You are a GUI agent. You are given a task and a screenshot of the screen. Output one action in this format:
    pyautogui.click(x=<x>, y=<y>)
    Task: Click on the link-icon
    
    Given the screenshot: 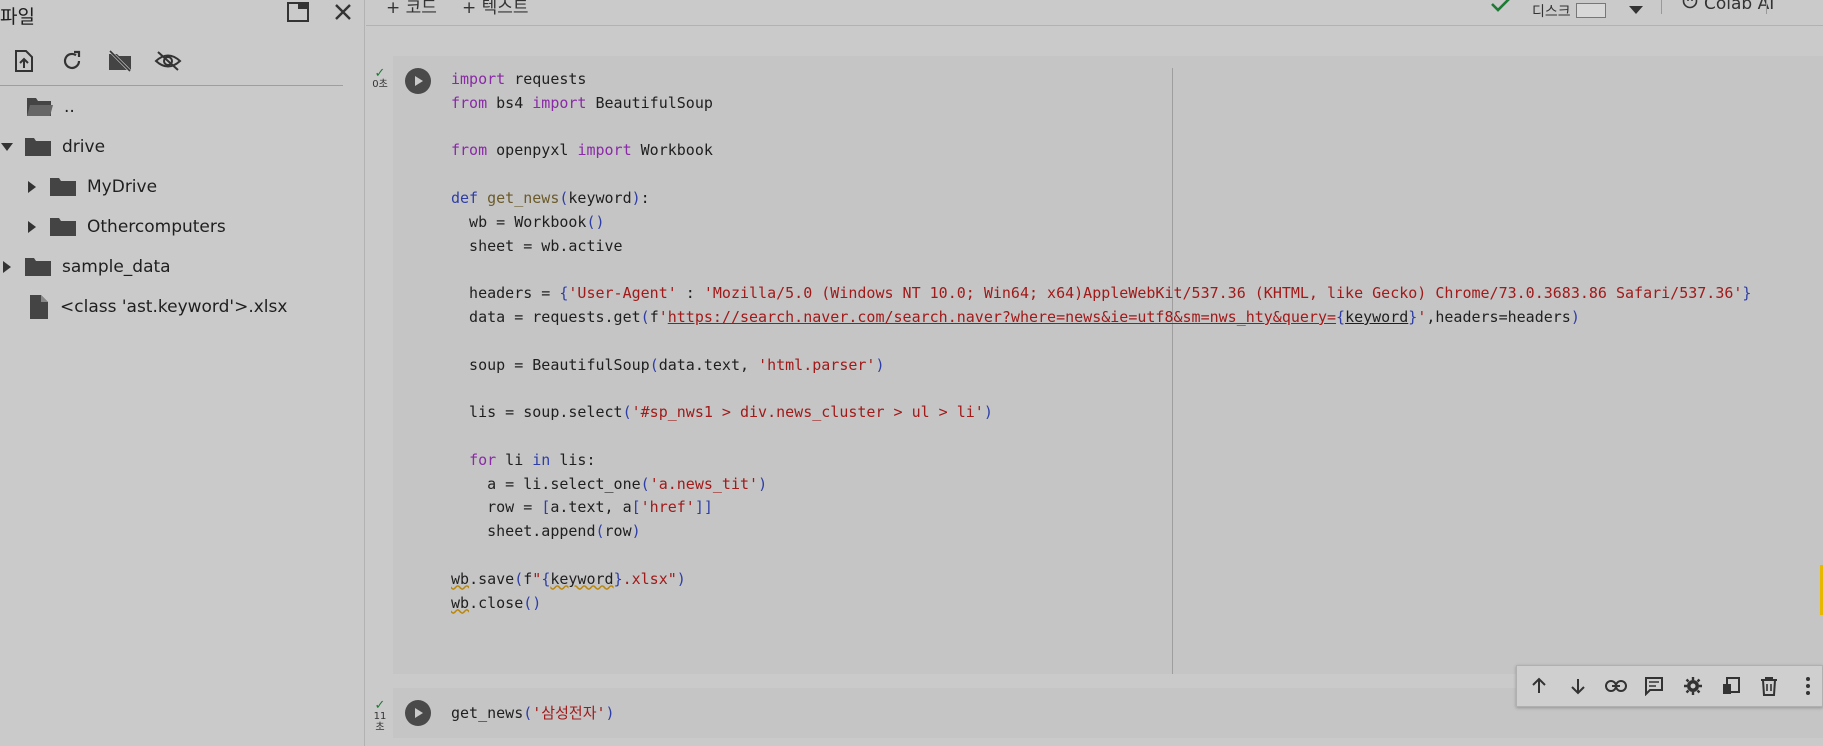 What is the action you would take?
    pyautogui.click(x=1616, y=686)
    